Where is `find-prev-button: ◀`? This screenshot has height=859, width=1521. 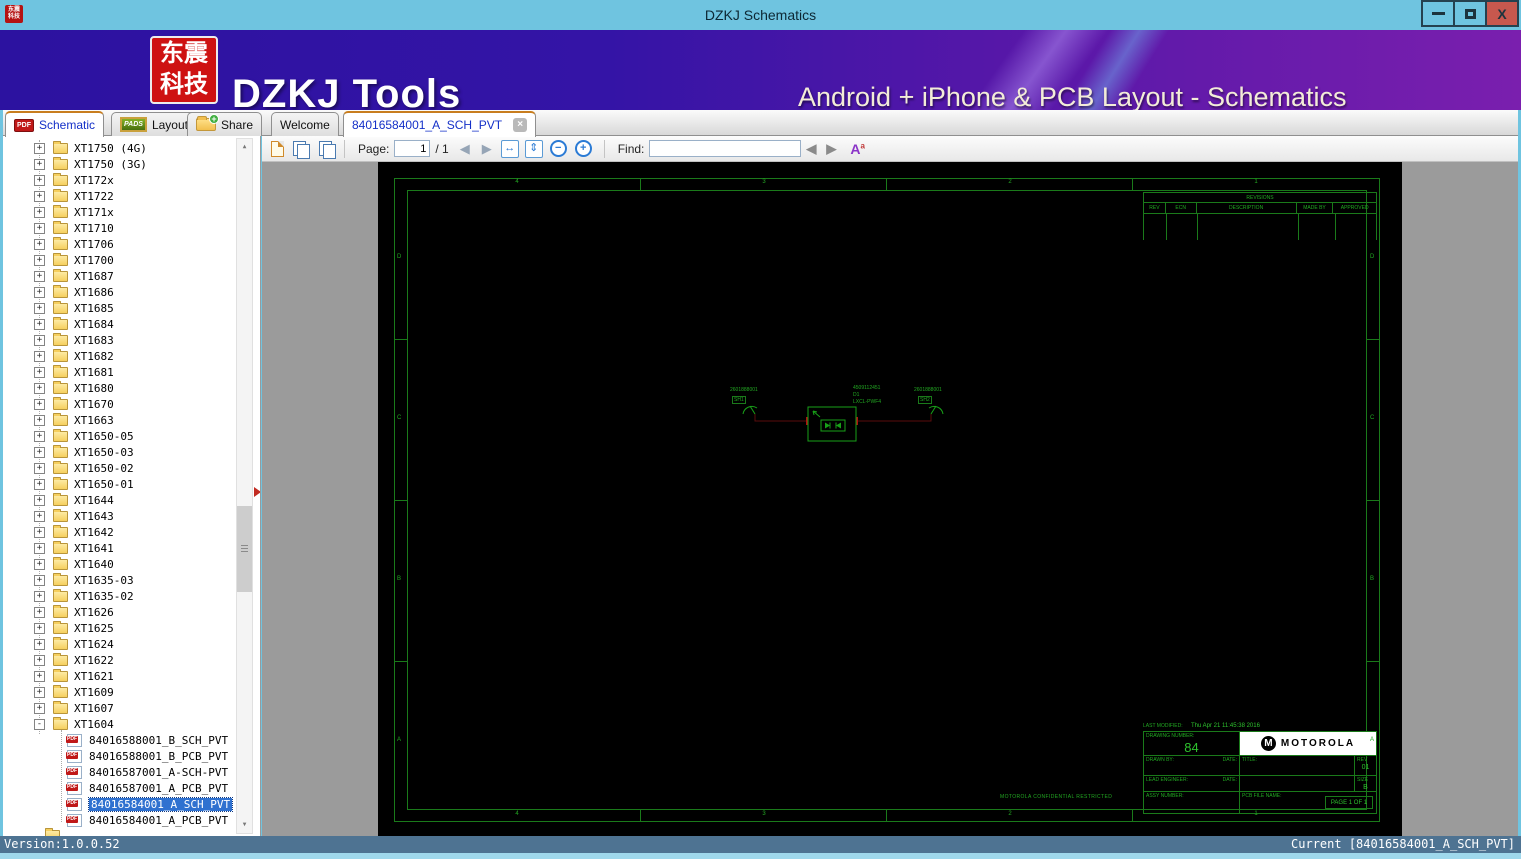 find-prev-button: ◀ is located at coordinates (811, 149).